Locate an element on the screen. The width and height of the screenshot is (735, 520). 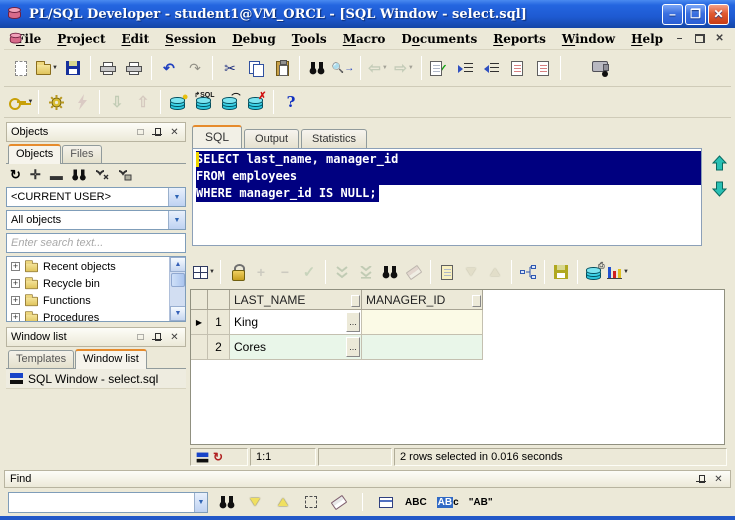
chart-dropdown-arrow-icon: ▼ is located at coordinates (626, 272).